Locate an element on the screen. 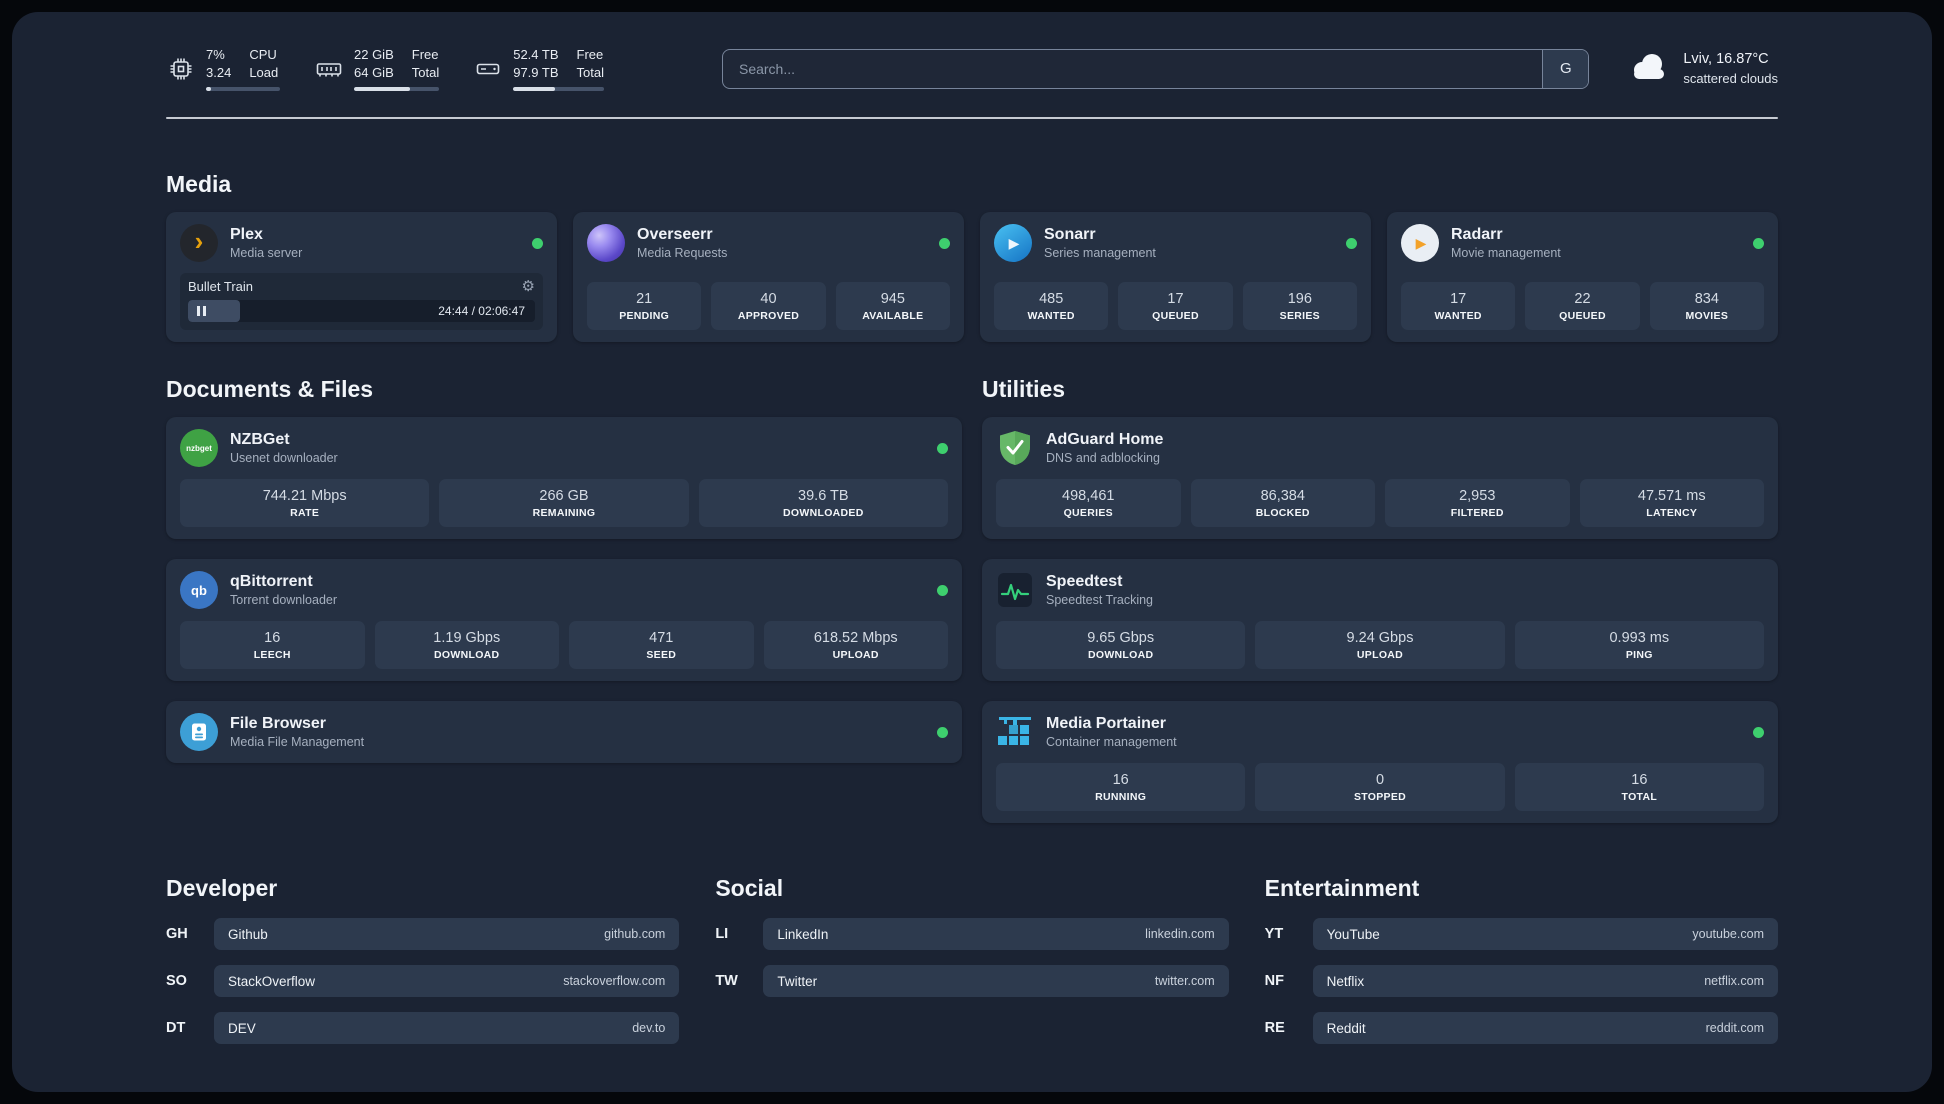 The image size is (1944, 1104). stat-box: 618.52 Mbps UPLOAD is located at coordinates (855, 645).